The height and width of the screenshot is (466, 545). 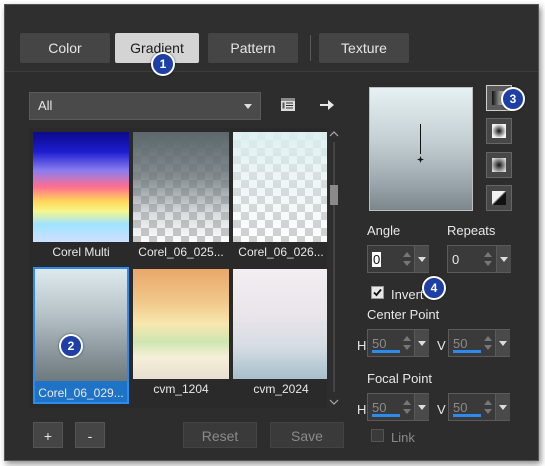 What do you see at coordinates (71, 346) in the screenshot?
I see `callout-marker-2: 2` at bounding box center [71, 346].